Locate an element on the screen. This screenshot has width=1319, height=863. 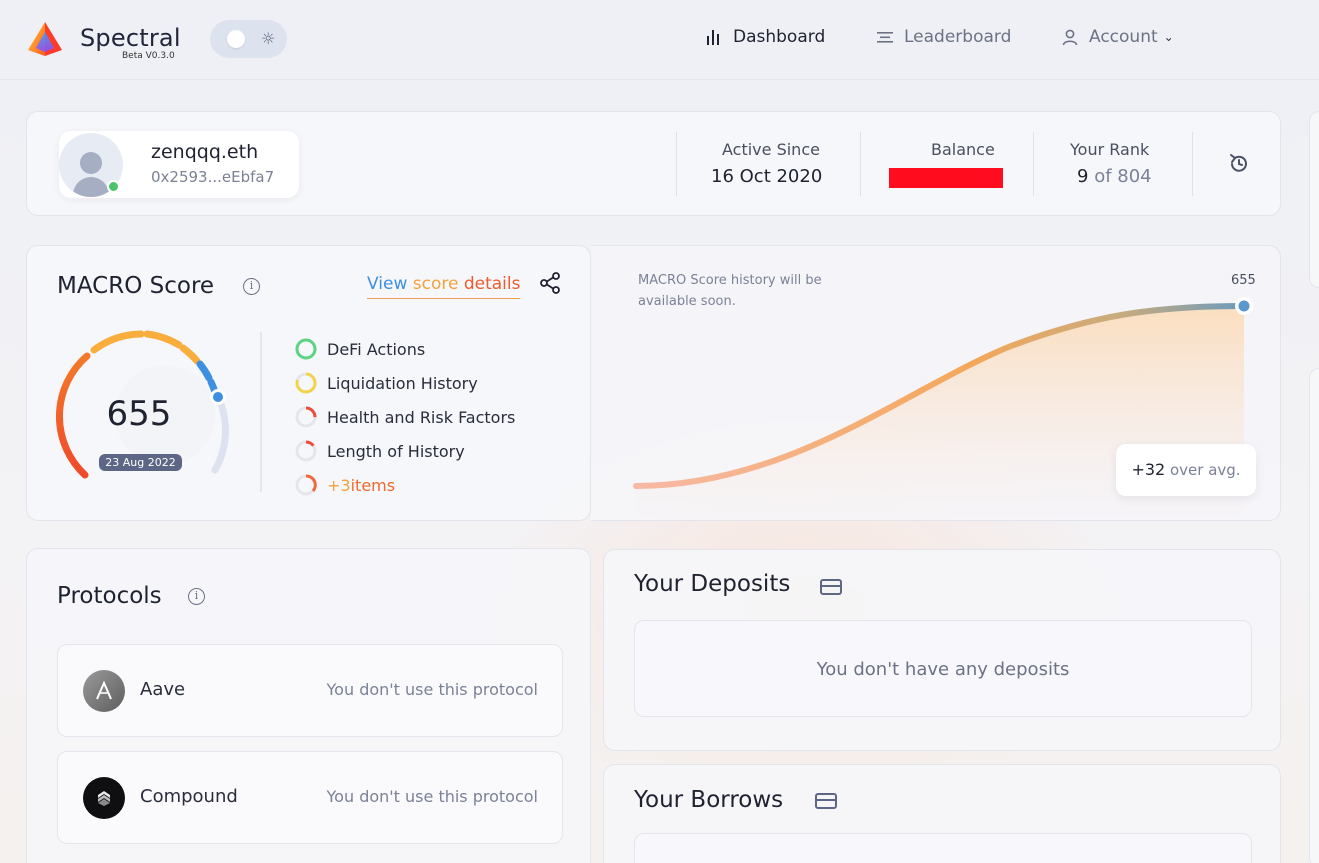
view-score-details-link: View score details is located at coordinates (444, 286).